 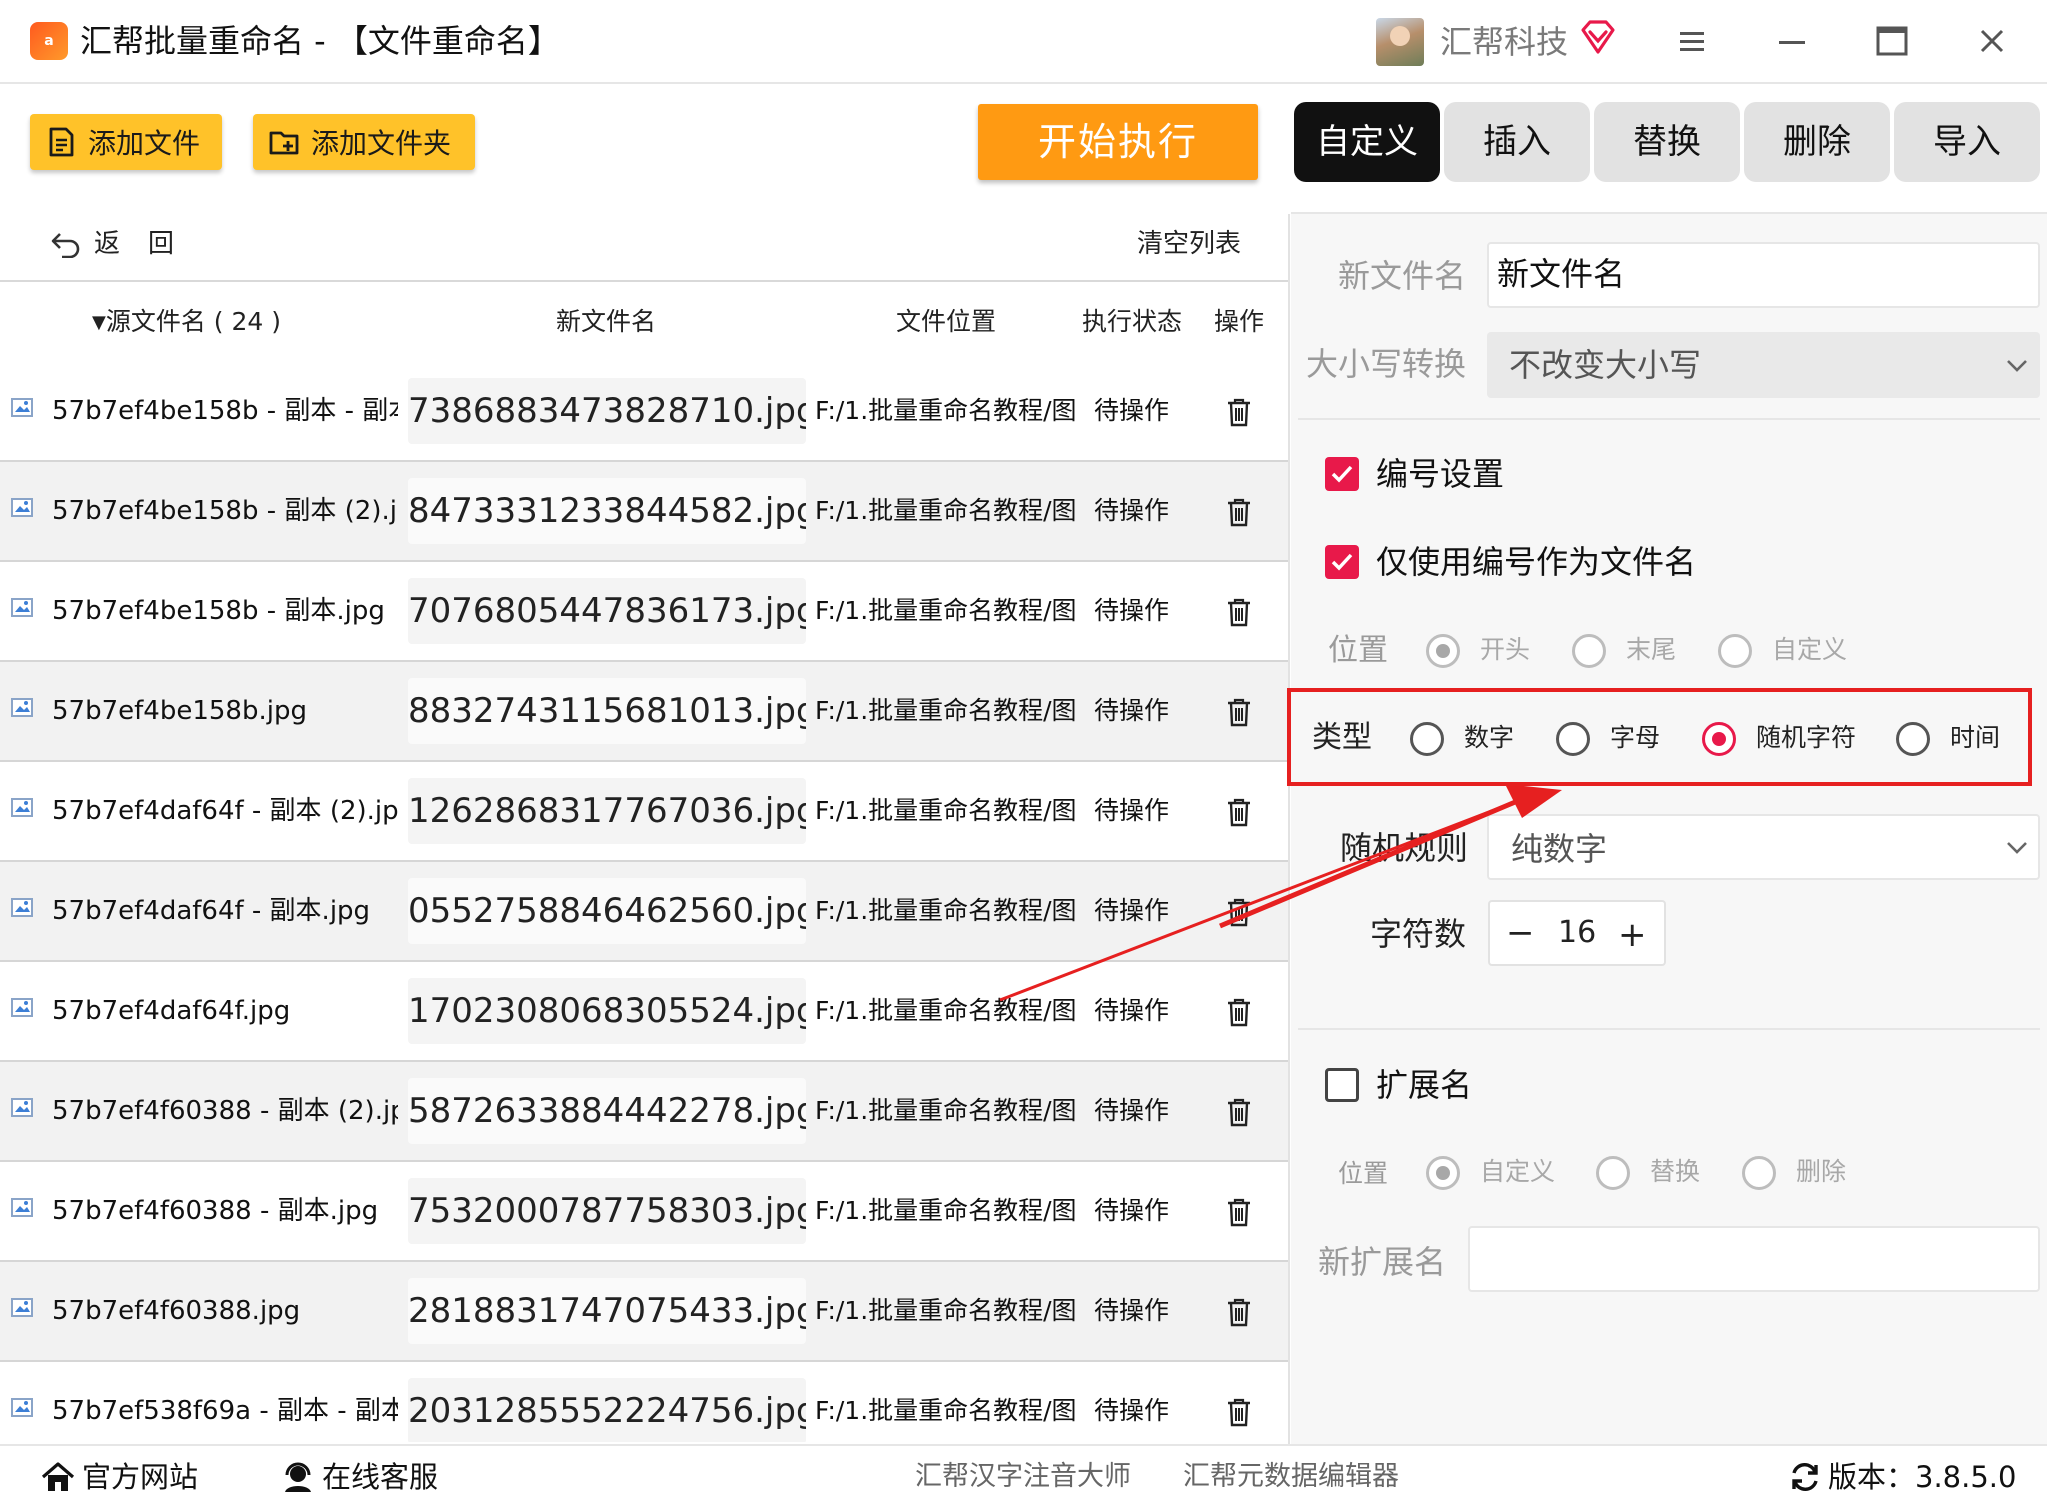 What do you see at coordinates (1817, 142) in the screenshot?
I see `tab-delete: 删除` at bounding box center [1817, 142].